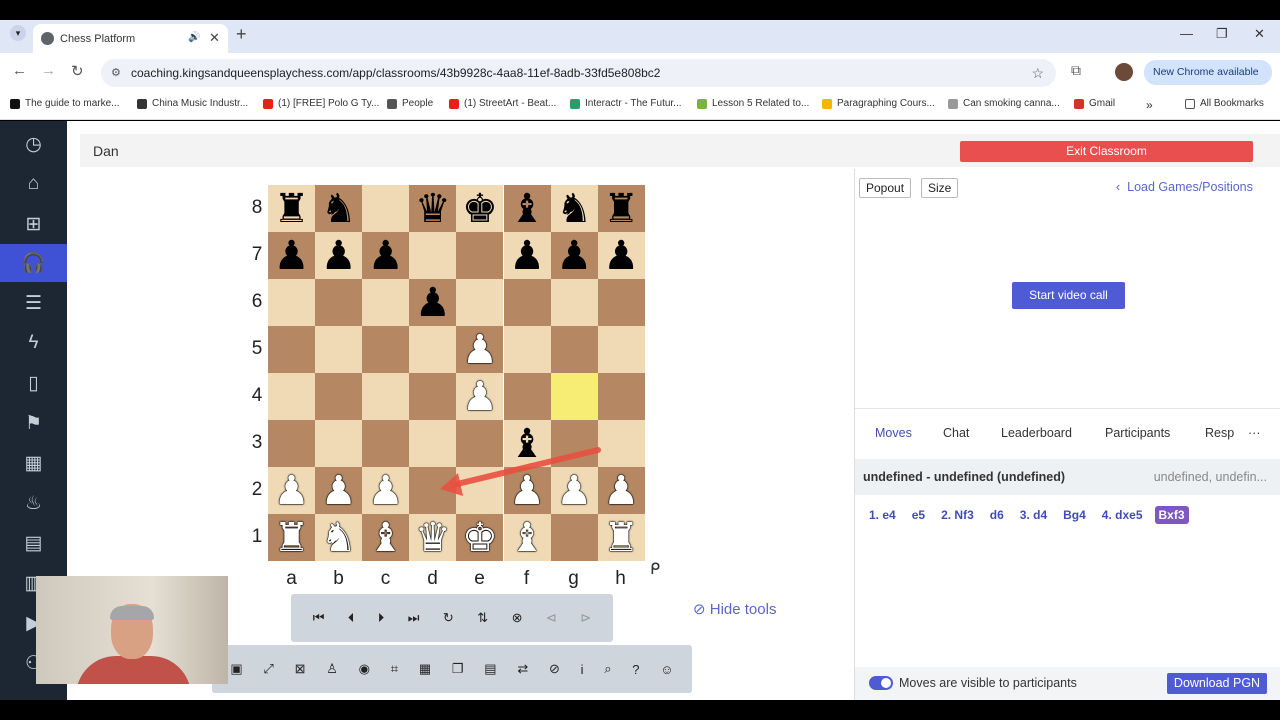  Describe the element at coordinates (448, 618) in the screenshot. I see `reset-icon: ↻` at that location.